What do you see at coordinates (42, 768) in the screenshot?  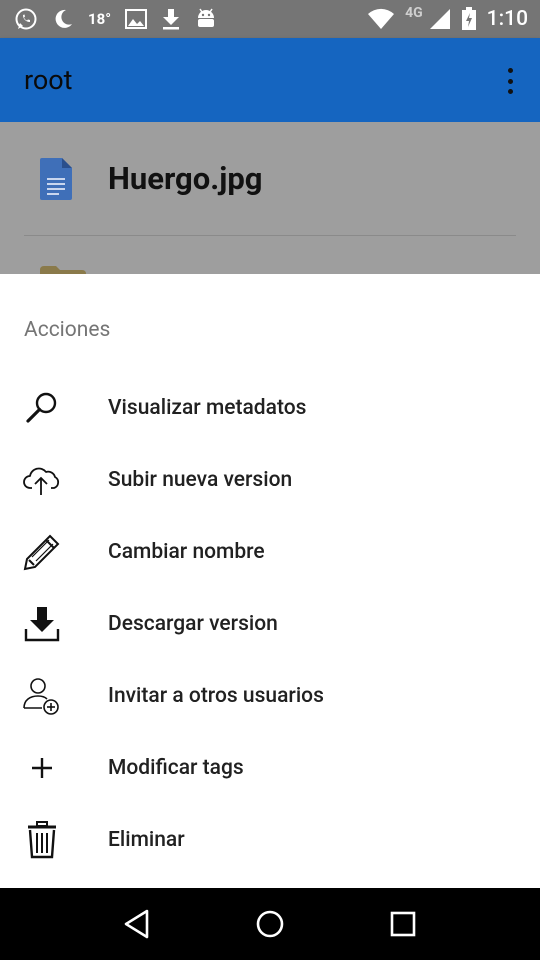 I see `plus-icon` at bounding box center [42, 768].